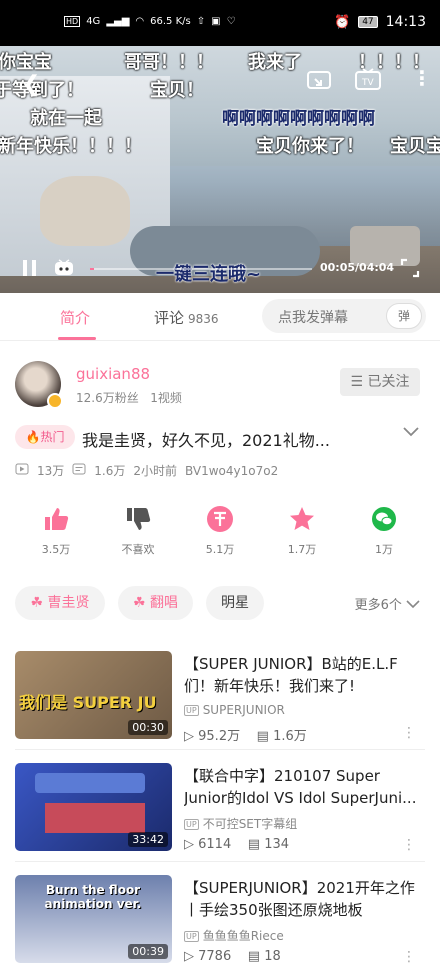  I want to click on status-bar: HD 4G ▂▄▆ ◠ 66.5 K/s ⇧ ▣ ♡ ⏰ 47 14:13, so click(220, 23).